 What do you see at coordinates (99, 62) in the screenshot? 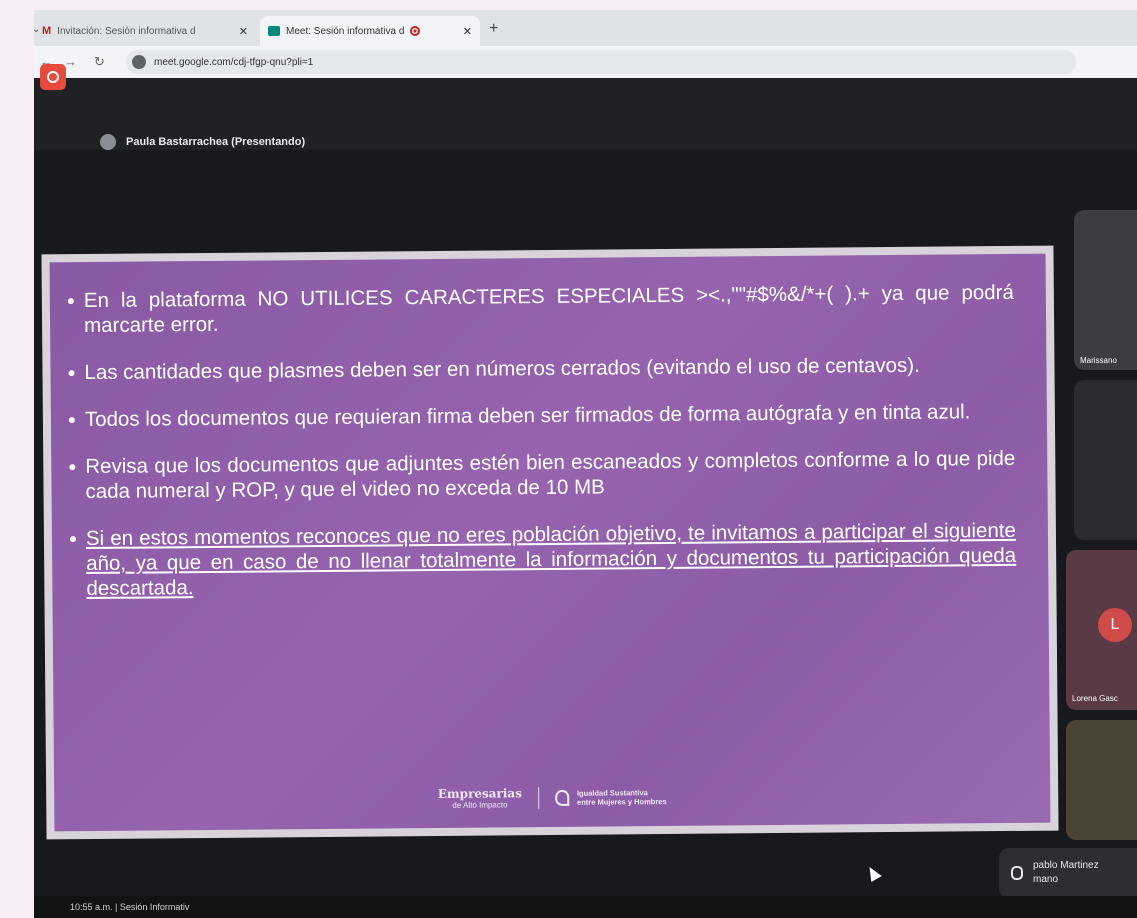
I see `reload-icon: ↻` at bounding box center [99, 62].